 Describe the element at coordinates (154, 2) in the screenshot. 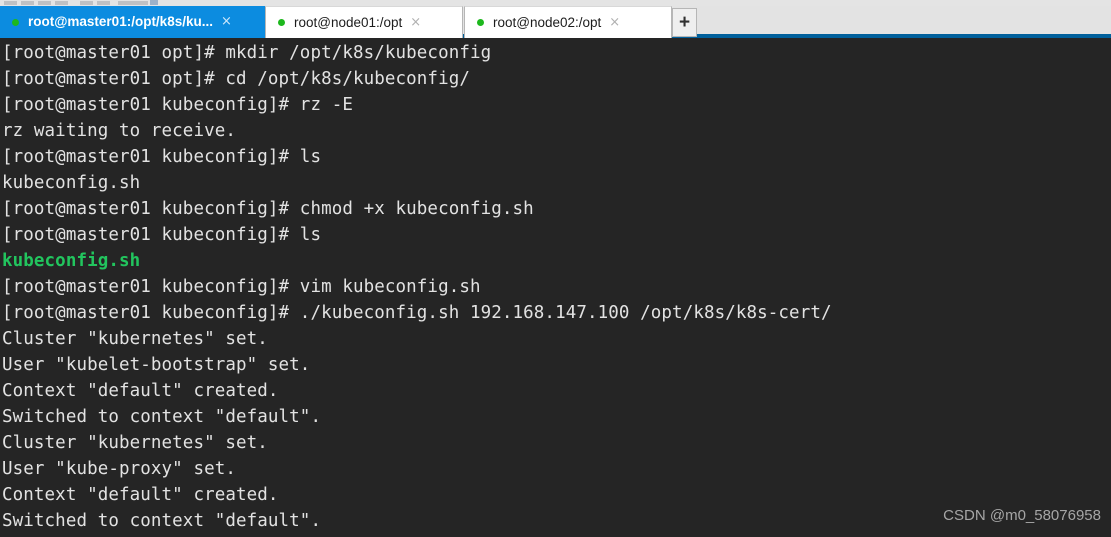

I see `toolbar-fragment-button` at that location.